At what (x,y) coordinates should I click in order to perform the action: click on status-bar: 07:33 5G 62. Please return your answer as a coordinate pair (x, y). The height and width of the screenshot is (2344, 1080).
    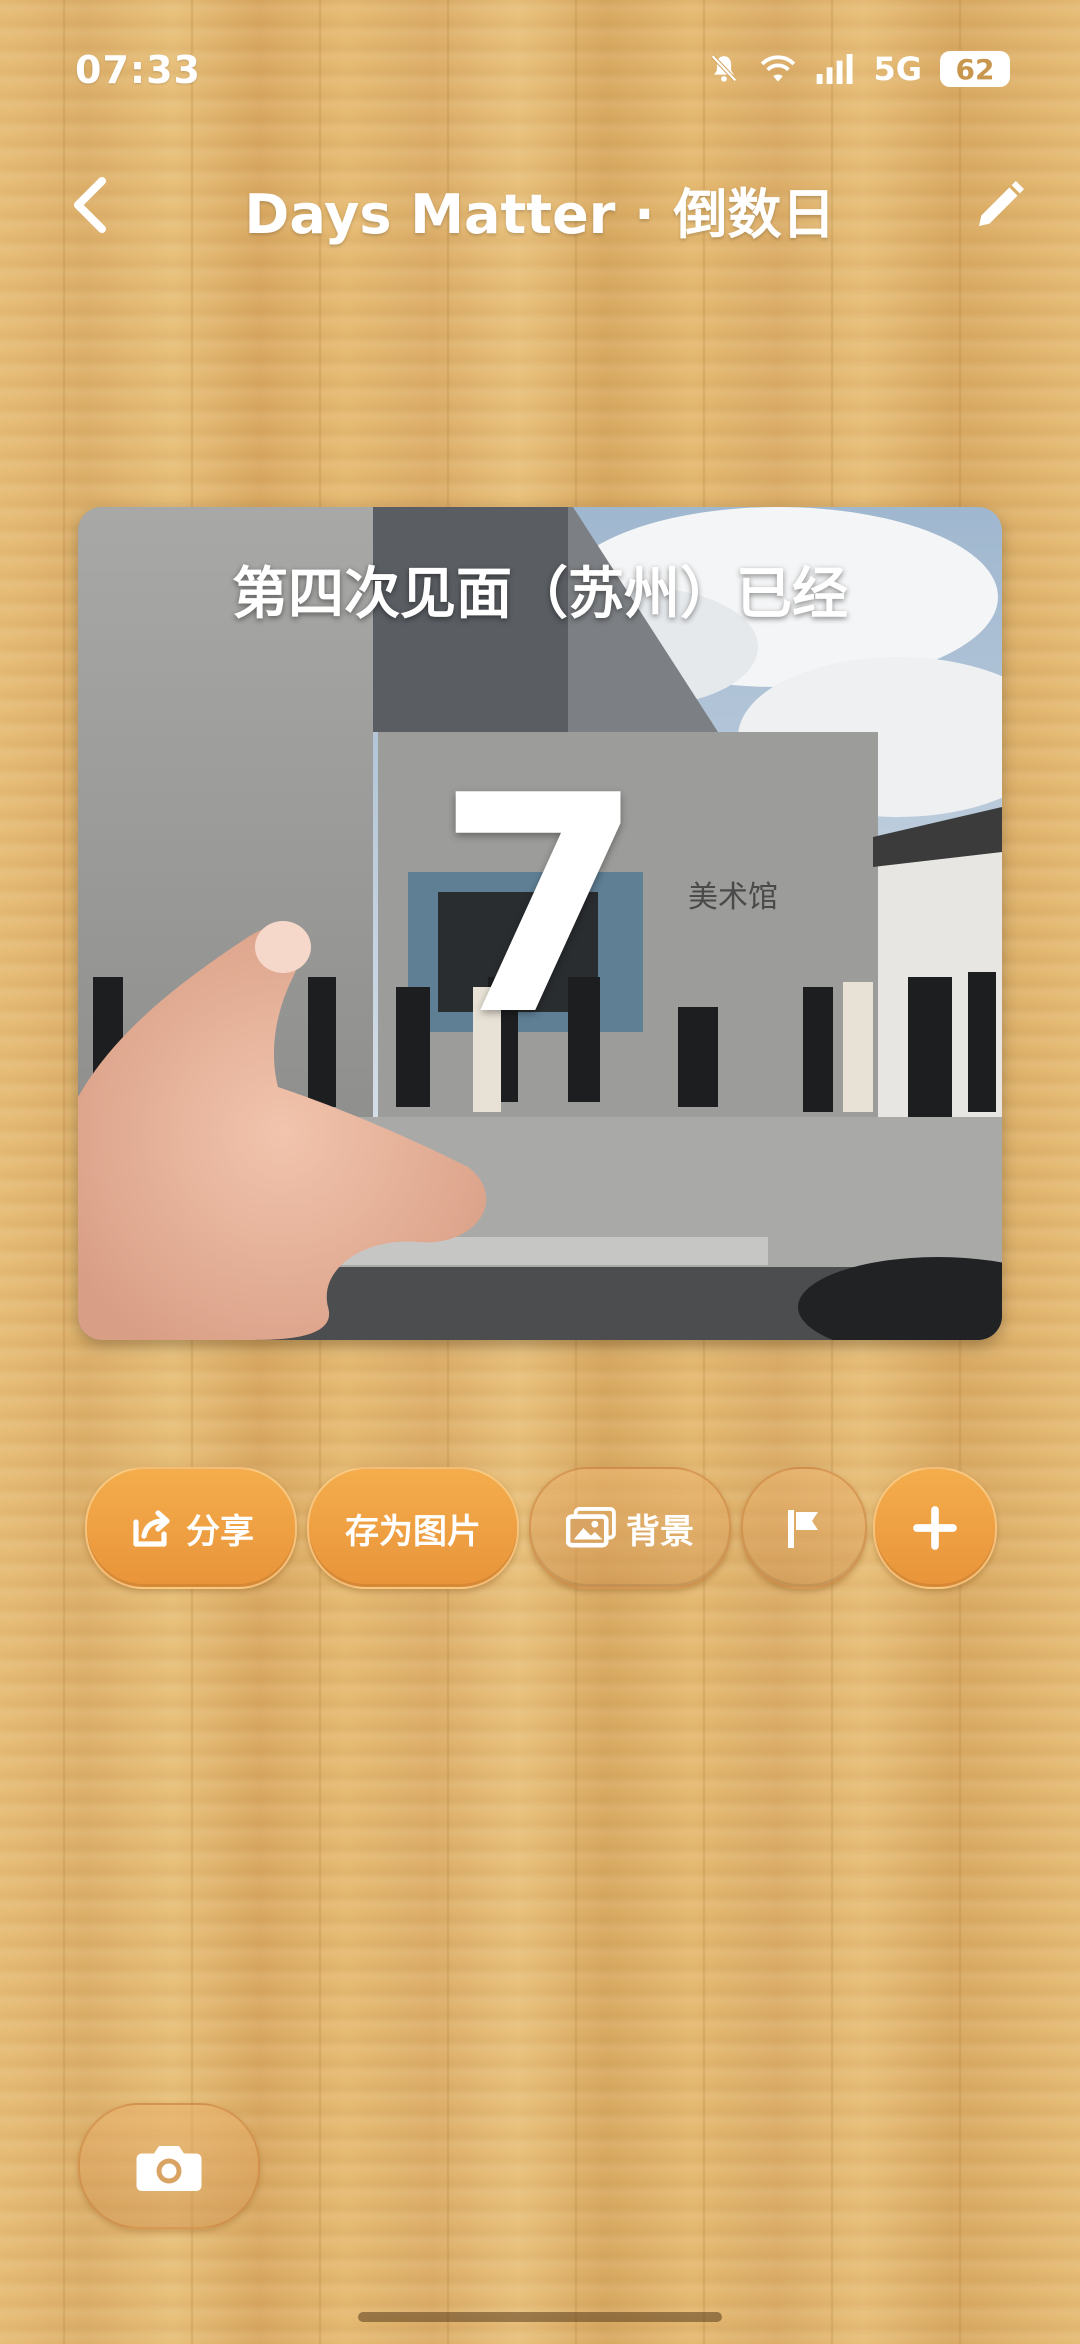
    Looking at the image, I should click on (540, 70).